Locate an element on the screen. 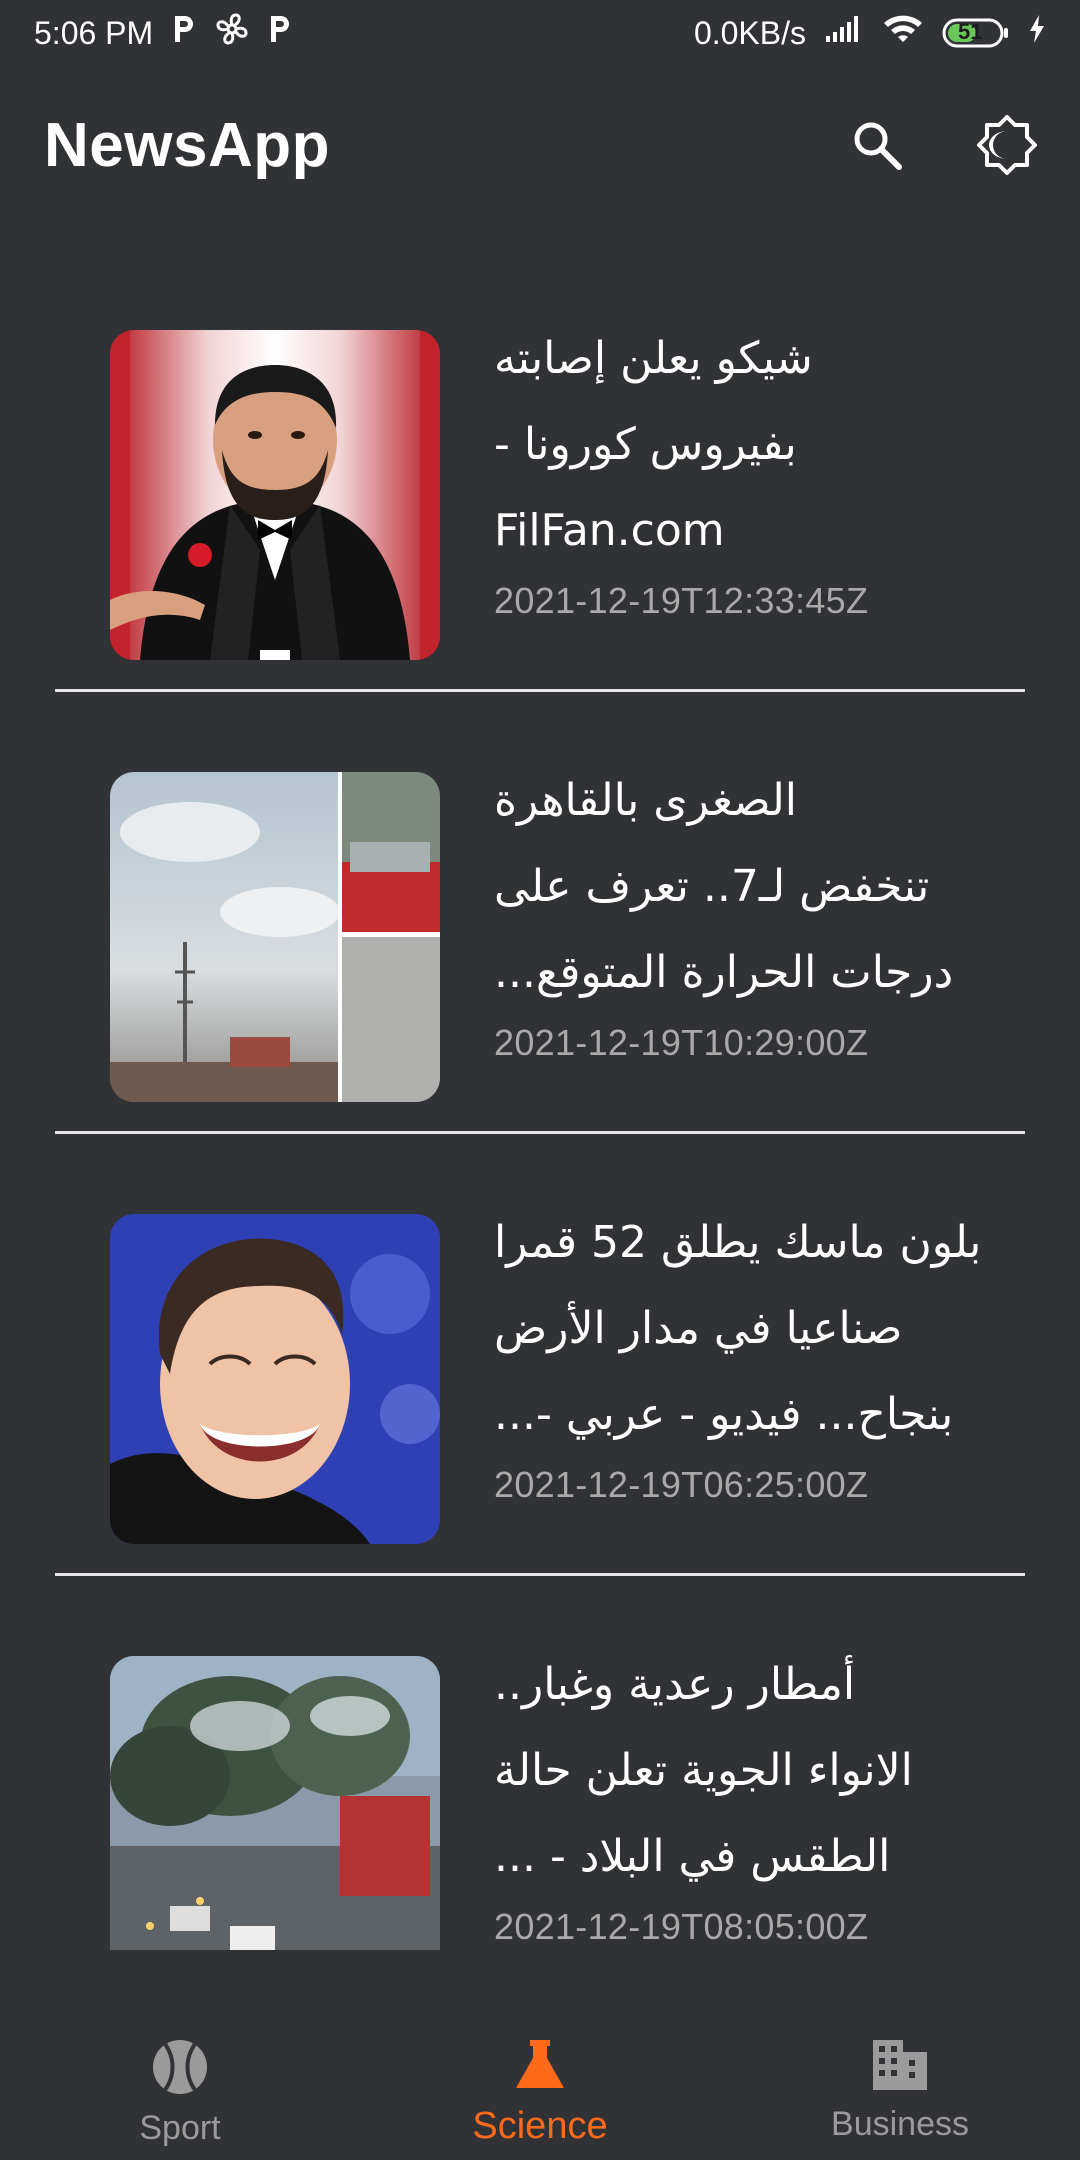  status-right: 0.0KB/s 51 is located at coordinates (870, 33).